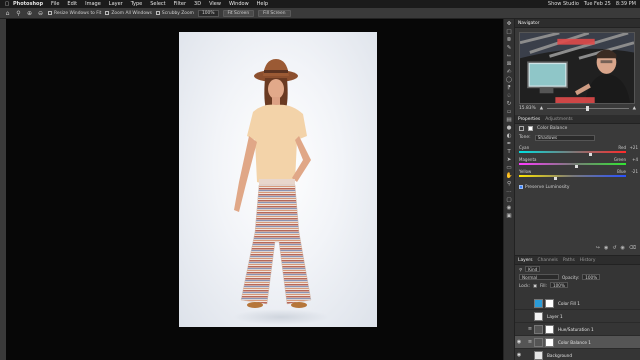  I want to click on layer-name: Color Fill 1, so click(569, 303).